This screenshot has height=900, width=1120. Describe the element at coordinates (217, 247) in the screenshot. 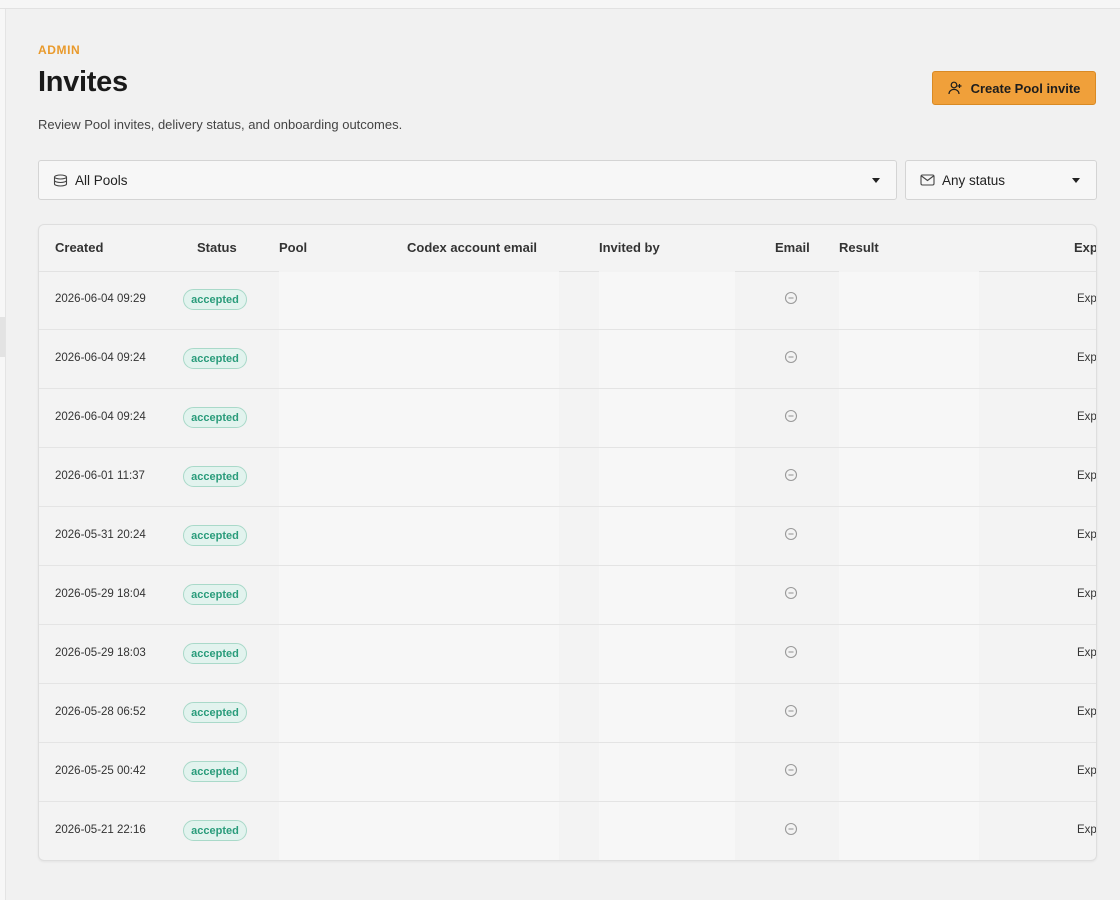

I see `column-status: Status` at that location.